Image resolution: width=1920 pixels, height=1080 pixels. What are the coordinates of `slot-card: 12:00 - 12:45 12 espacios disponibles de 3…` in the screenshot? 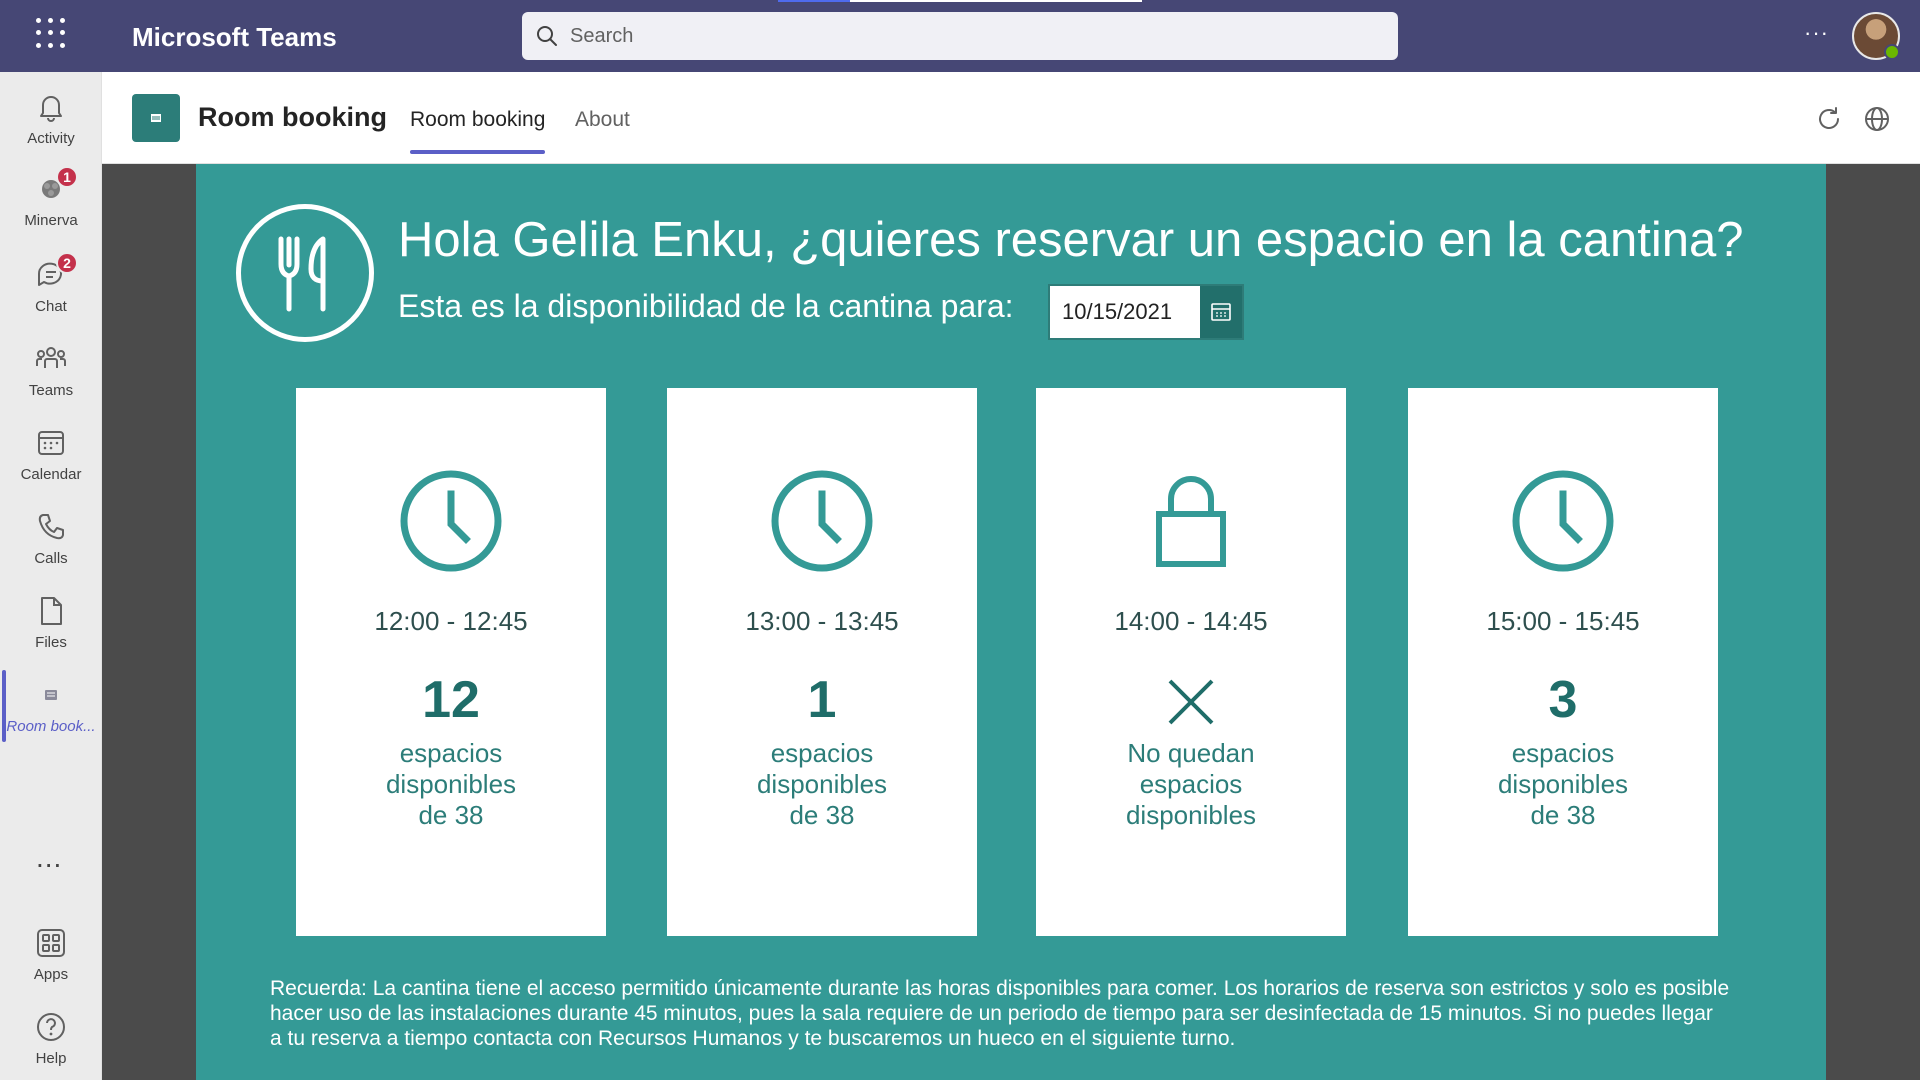 It's located at (451, 662).